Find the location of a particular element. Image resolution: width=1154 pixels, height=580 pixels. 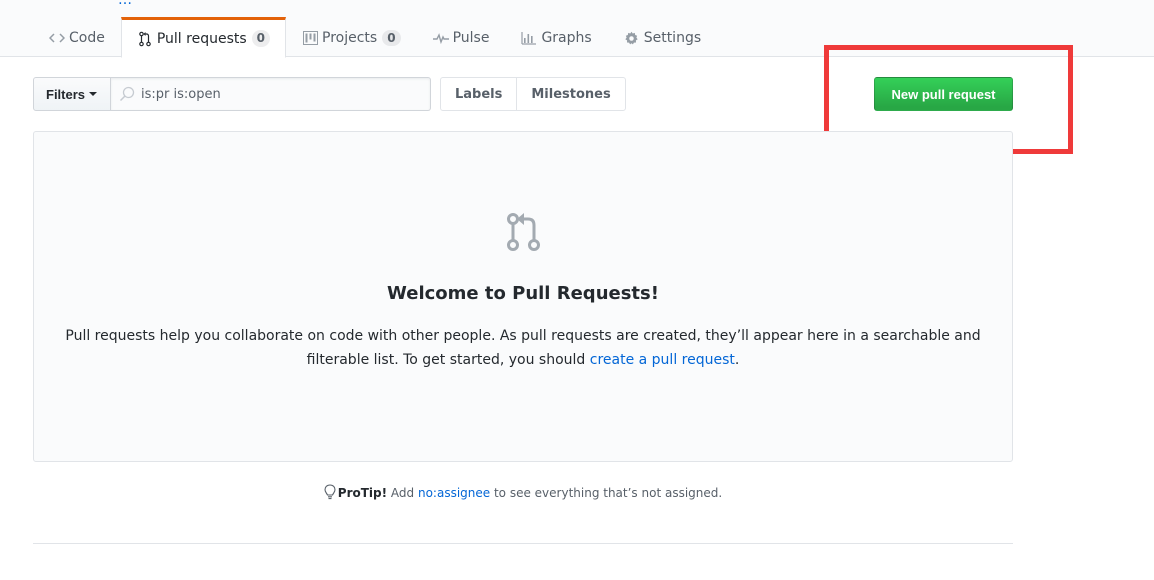

protip-text-after: to see everything that’s not assigned. is located at coordinates (606, 493).